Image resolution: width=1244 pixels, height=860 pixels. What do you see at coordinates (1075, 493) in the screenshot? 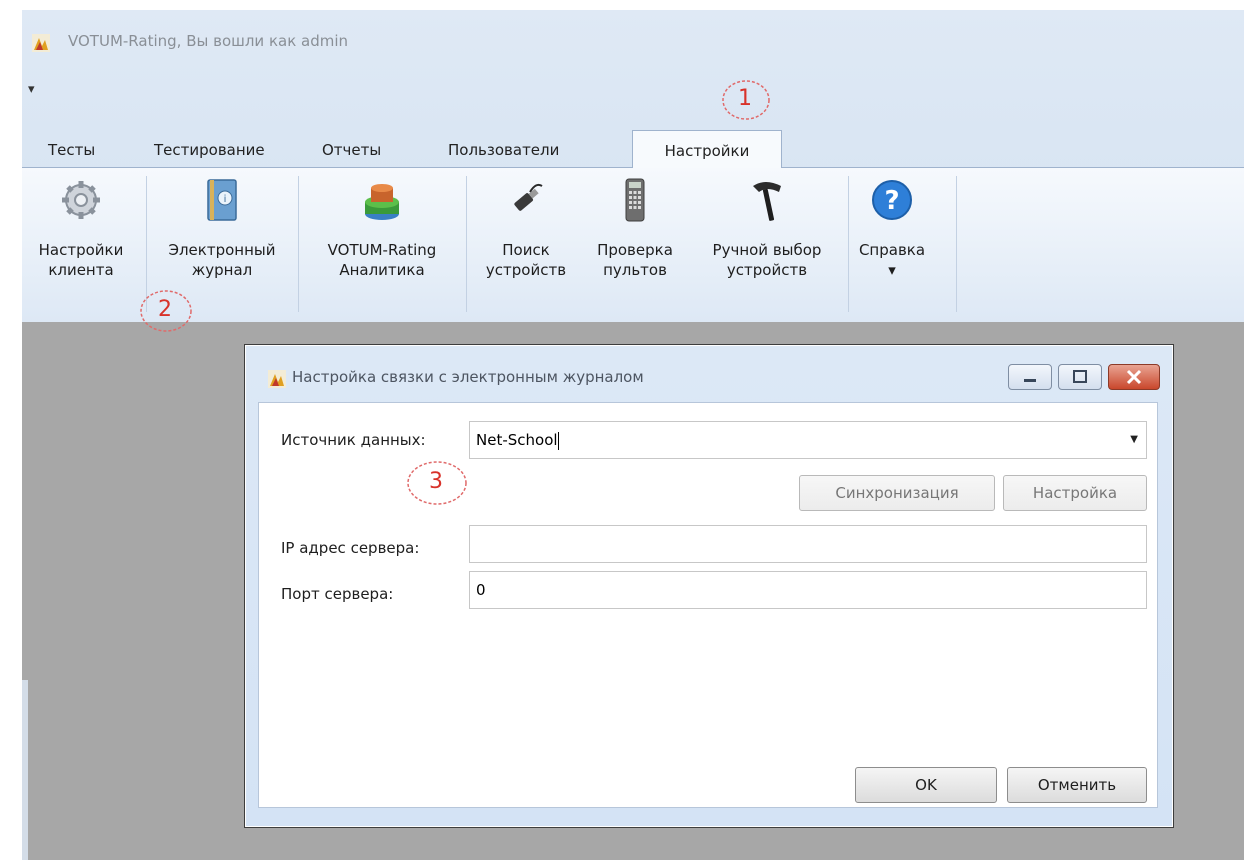
I see `settings-button: Настройка` at bounding box center [1075, 493].